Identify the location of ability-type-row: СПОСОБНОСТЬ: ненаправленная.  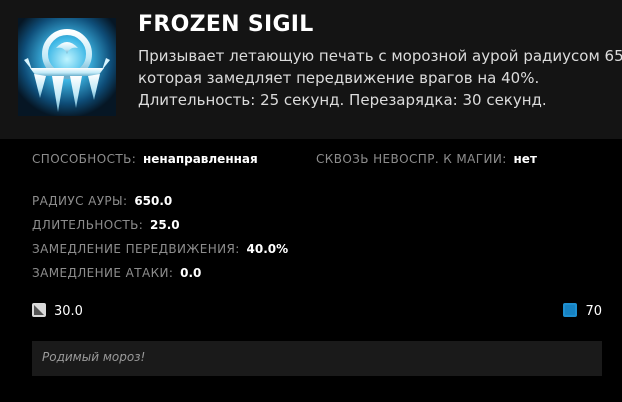
(145, 159).